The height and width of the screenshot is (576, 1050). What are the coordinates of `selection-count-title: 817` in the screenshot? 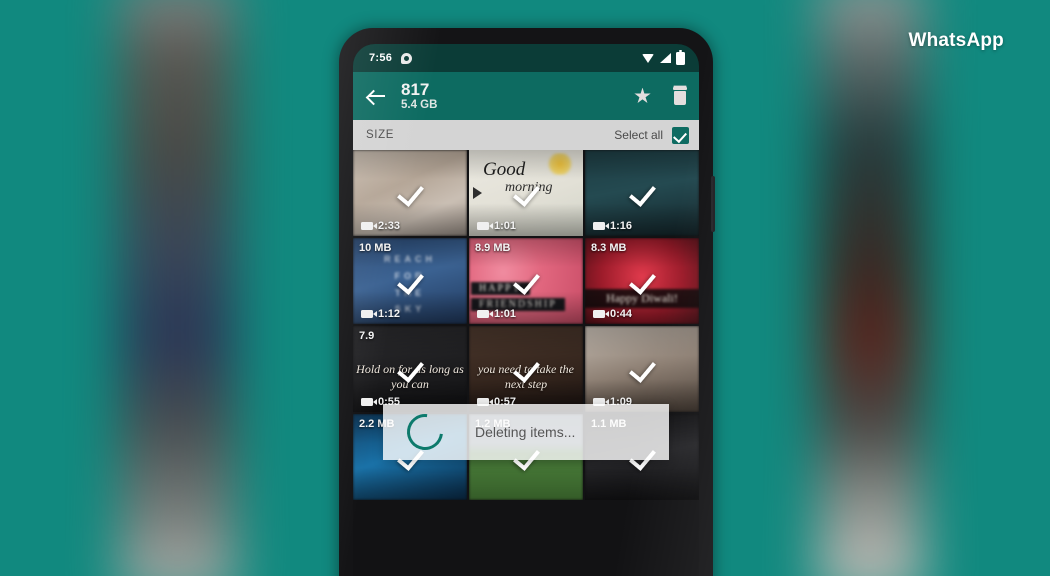 It's located at (415, 90).